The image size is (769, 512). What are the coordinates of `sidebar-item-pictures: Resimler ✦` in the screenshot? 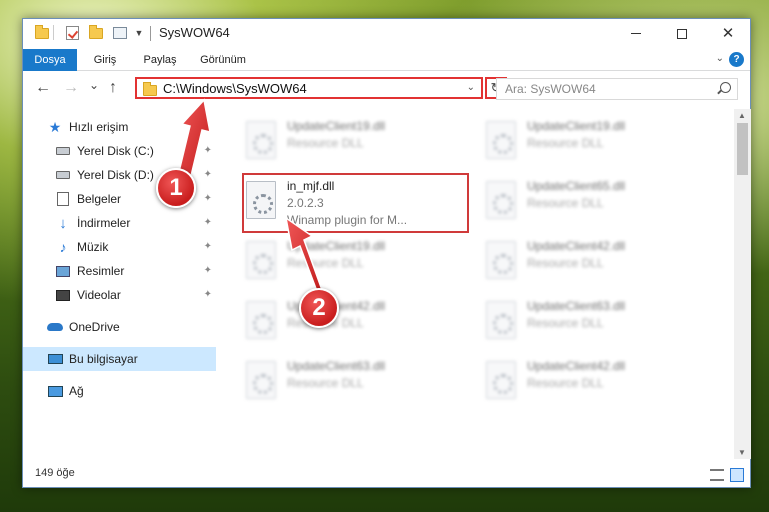 It's located at (119, 271).